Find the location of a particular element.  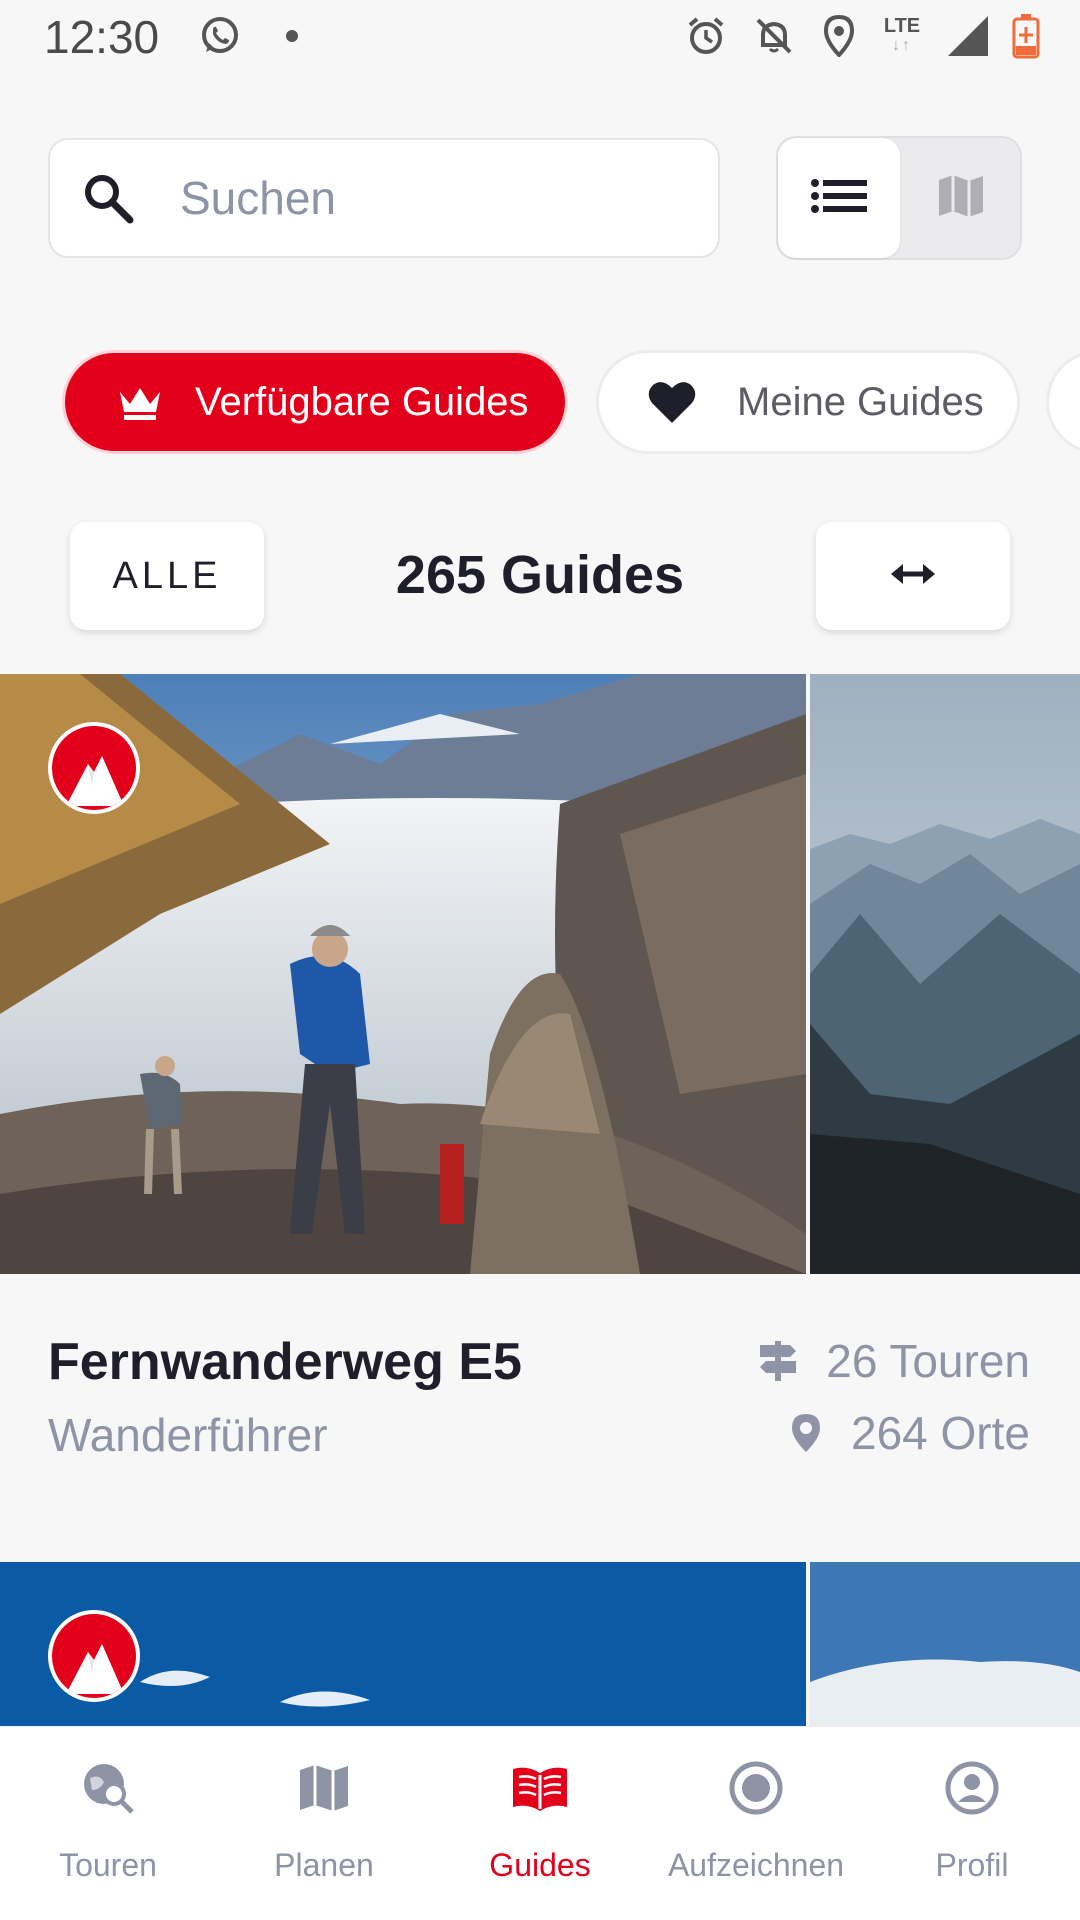

heart-icon is located at coordinates (672, 402).